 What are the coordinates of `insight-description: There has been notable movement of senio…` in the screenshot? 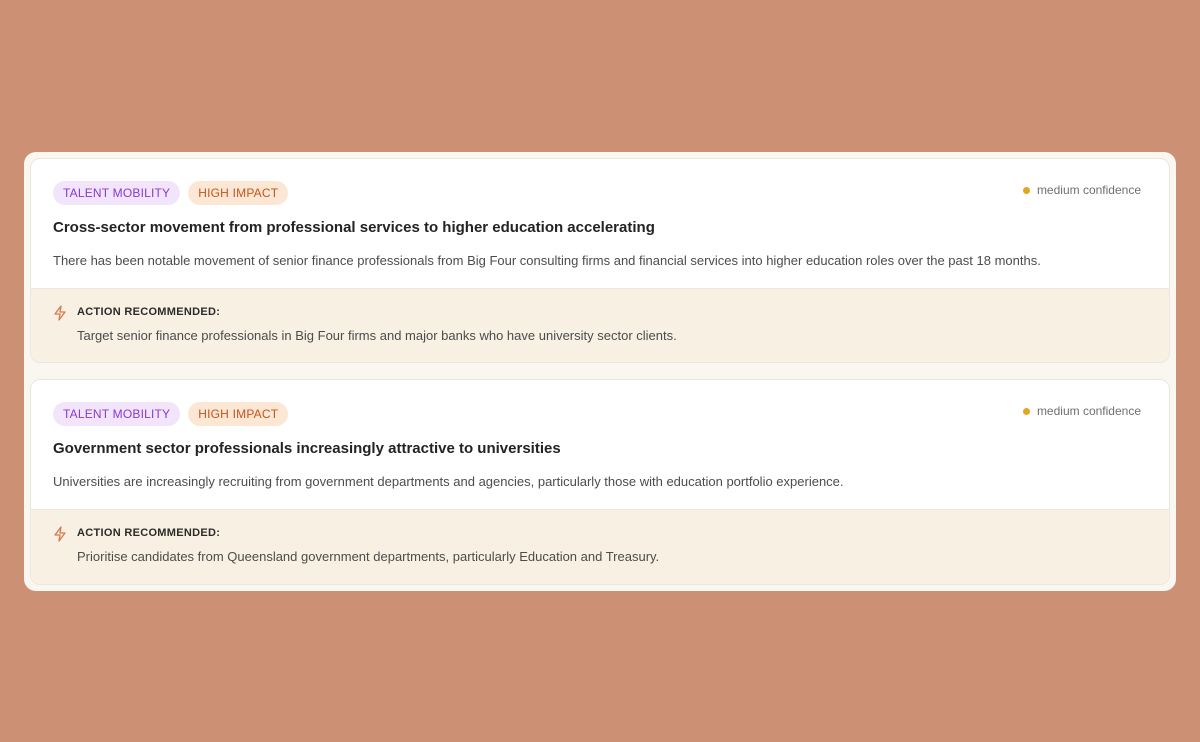 It's located at (547, 260).